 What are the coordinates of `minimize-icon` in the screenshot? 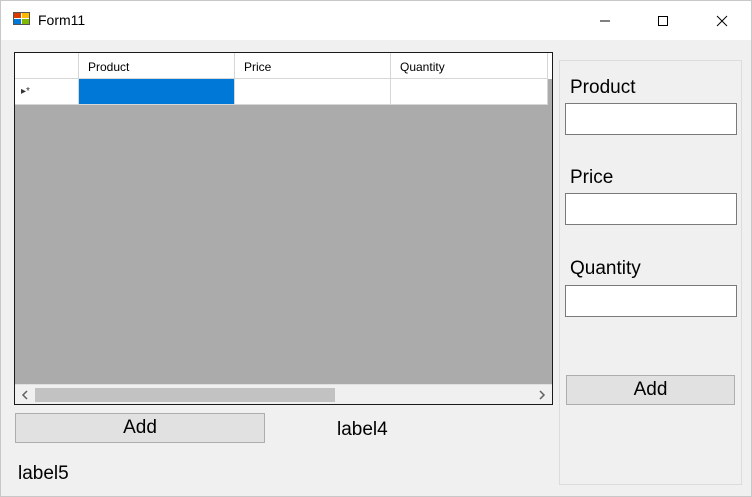 It's located at (605, 20).